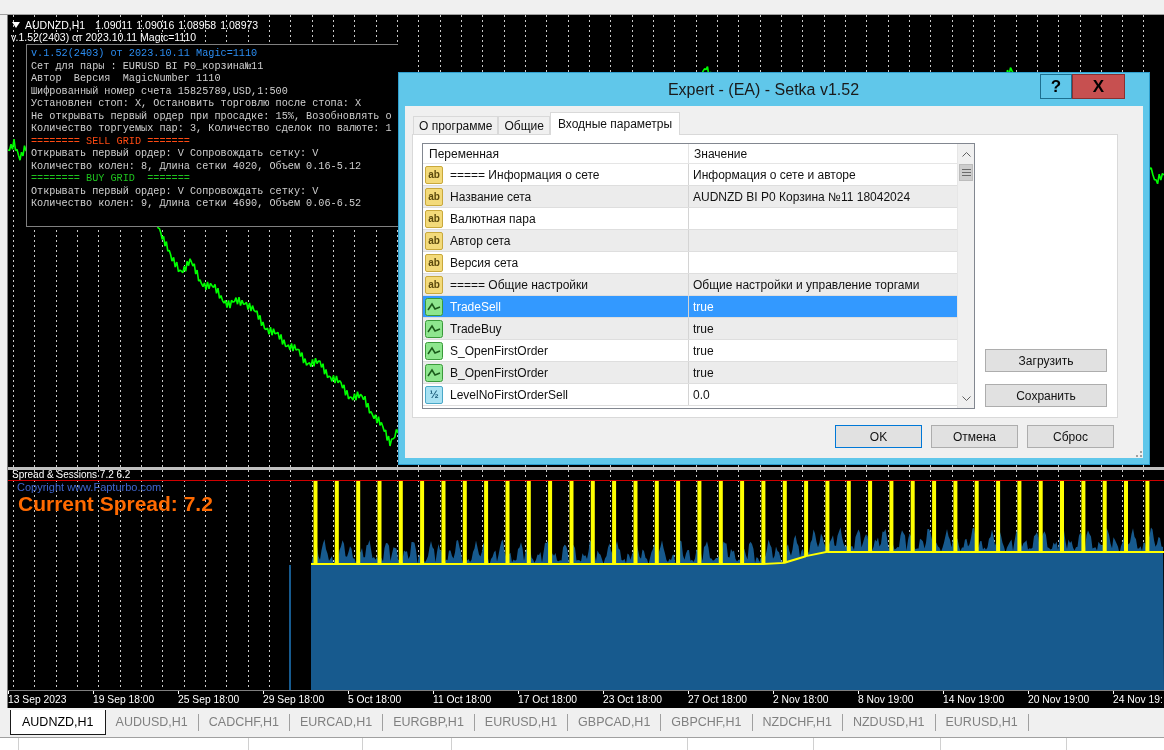 Image resolution: width=1164 pixels, height=750 pixels. What do you see at coordinates (104, 37) in the screenshot?
I see `ea-label: v.1.52(2403) от 2023.10.11 Magic=1110` at bounding box center [104, 37].